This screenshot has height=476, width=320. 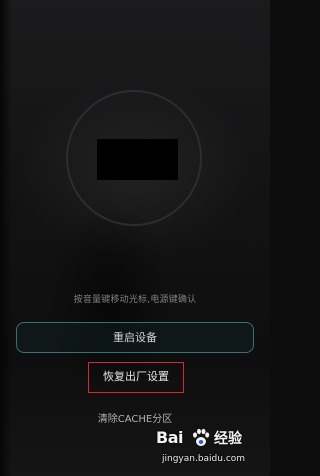 I want to click on frame-edge-shadow, so click(x=6, y=238).